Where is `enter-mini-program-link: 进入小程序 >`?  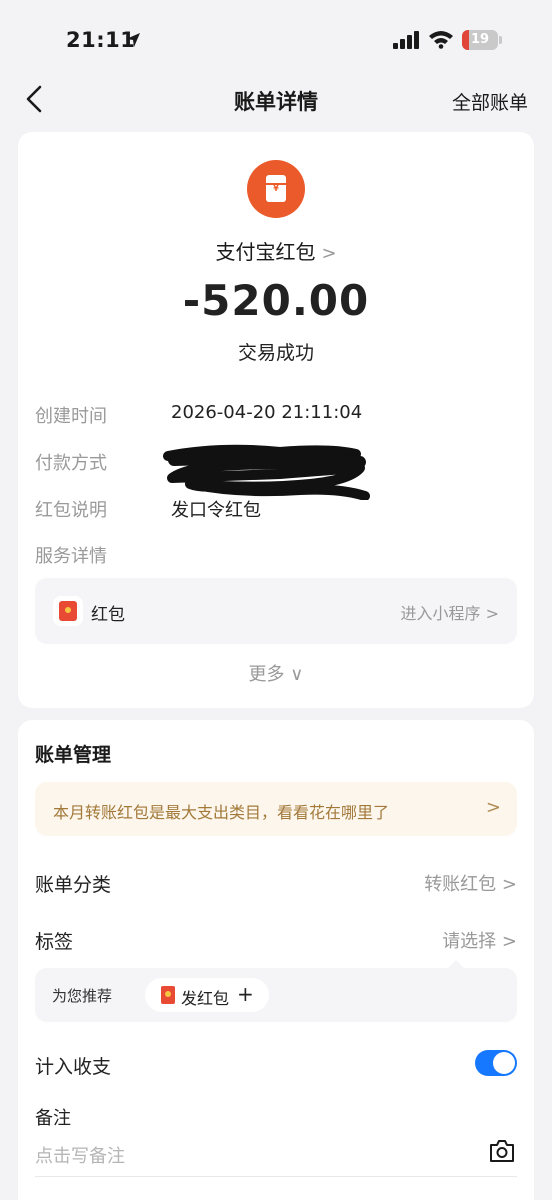
enter-mini-program-link: 进入小程序 > is located at coordinates (450, 612).